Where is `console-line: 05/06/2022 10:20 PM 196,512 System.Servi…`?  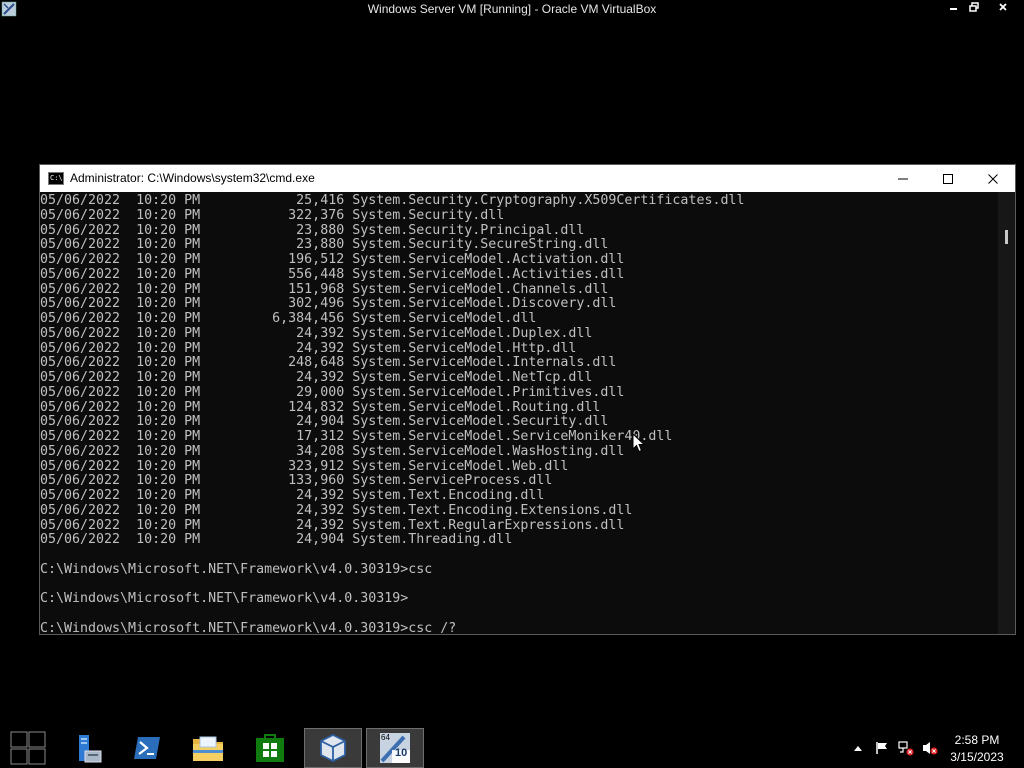
console-line: 05/06/2022 10:20 PM 196,512 System.Servi… is located at coordinates (332, 259).